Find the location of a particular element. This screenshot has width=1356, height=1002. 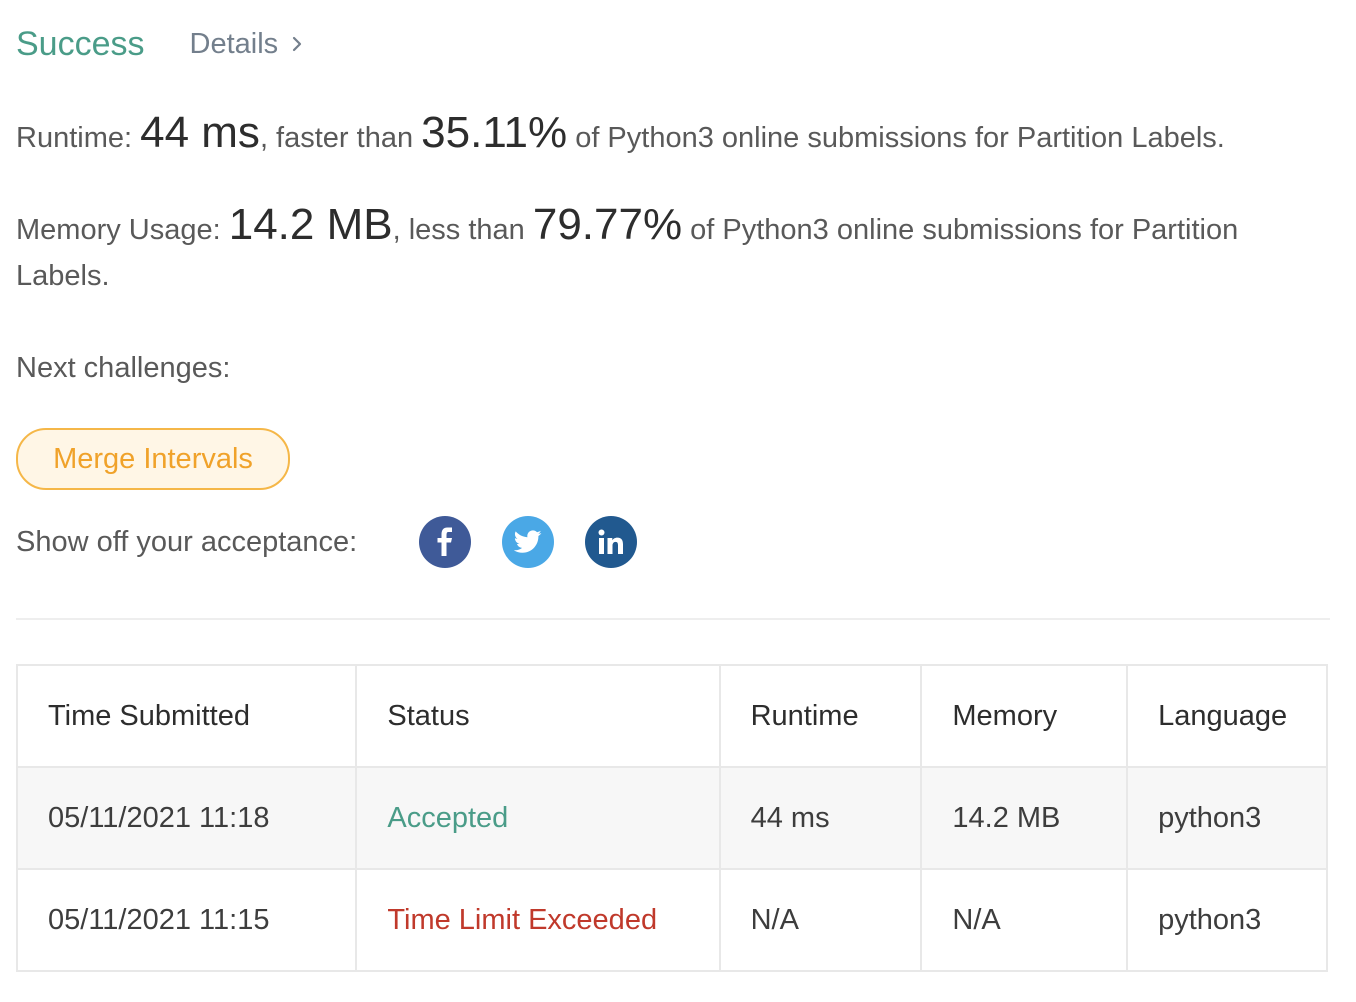

linkedin-icon is located at coordinates (611, 541).